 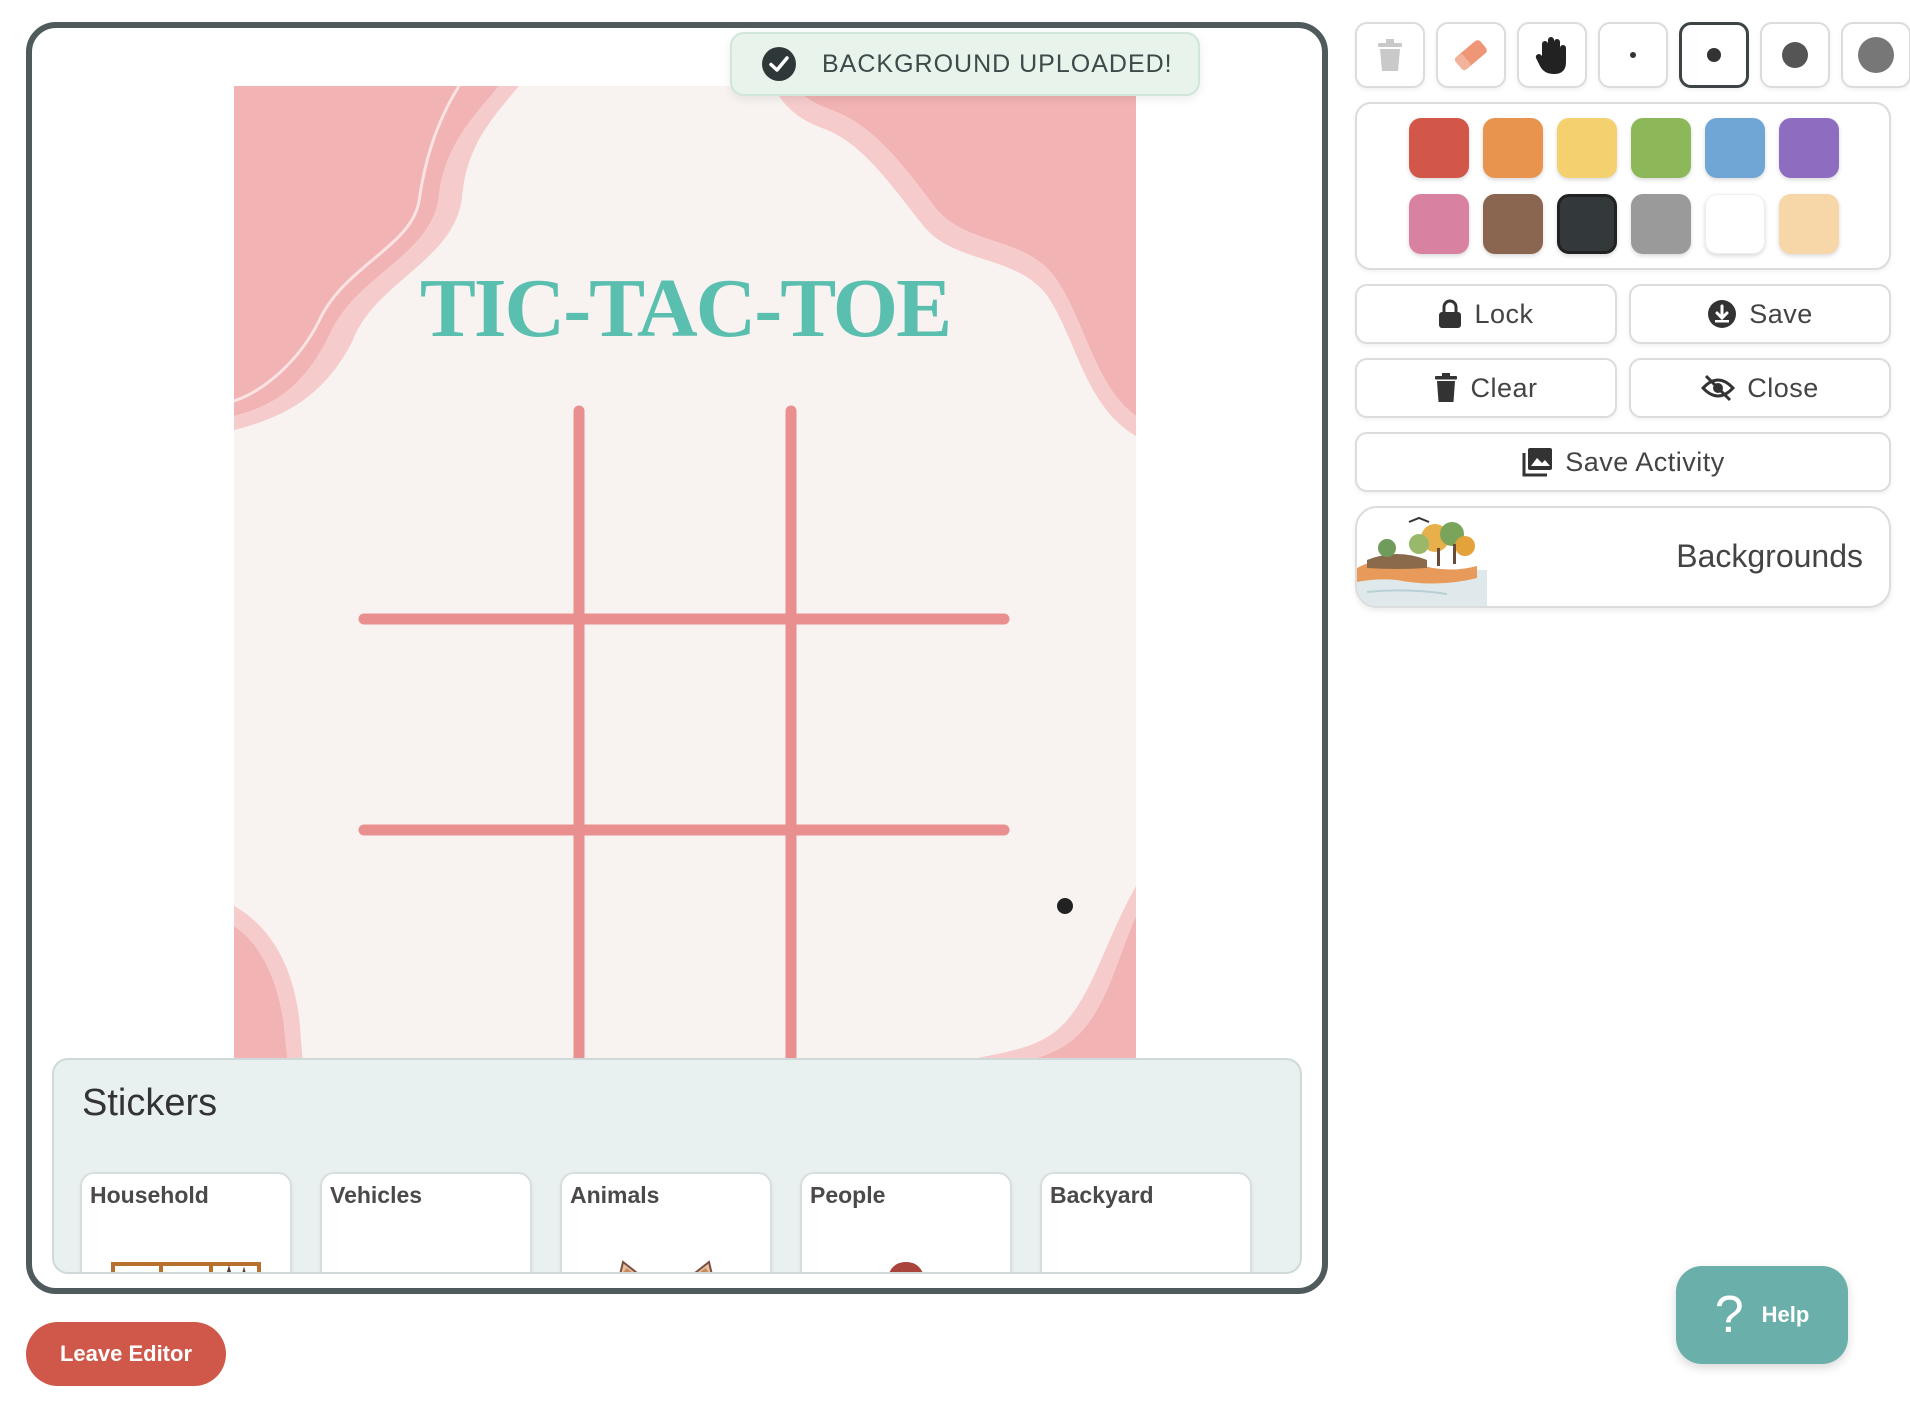 I want to click on sticker-category-people: People, so click(x=906, y=1222).